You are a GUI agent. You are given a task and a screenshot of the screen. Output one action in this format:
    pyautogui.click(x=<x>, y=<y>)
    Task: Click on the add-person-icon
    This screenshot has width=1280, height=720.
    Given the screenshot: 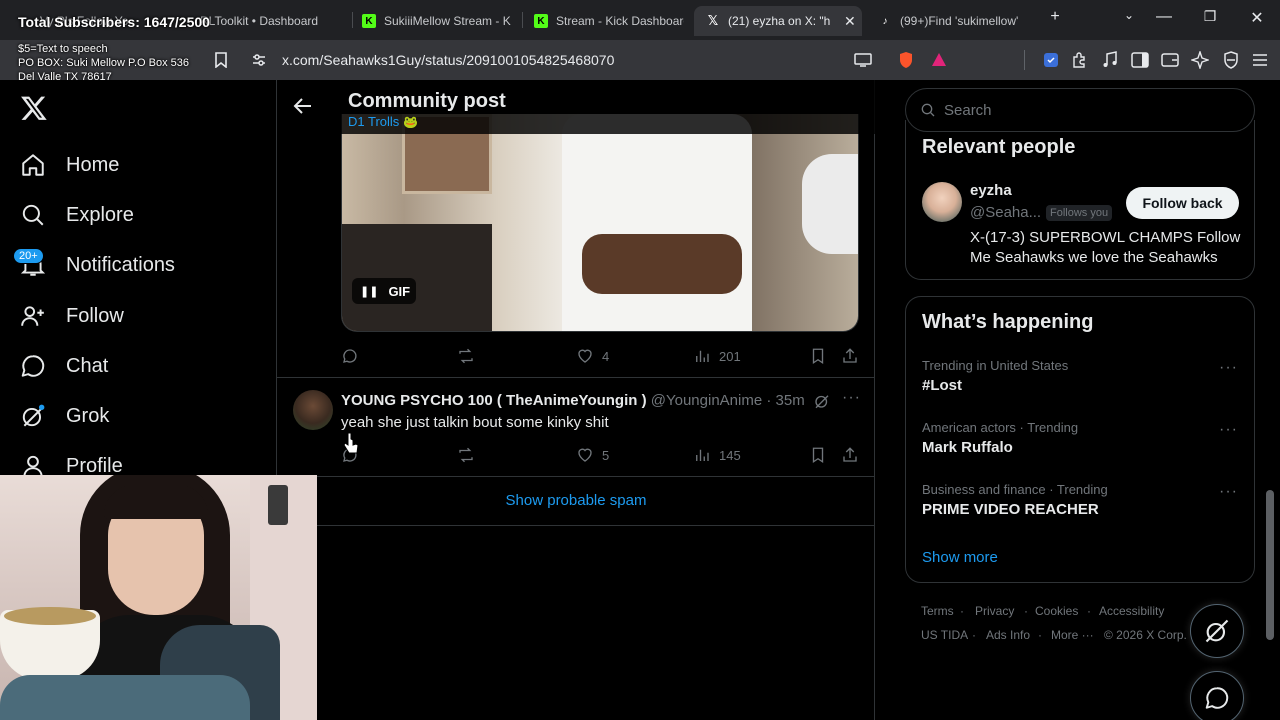 What is the action you would take?
    pyautogui.click(x=32, y=316)
    